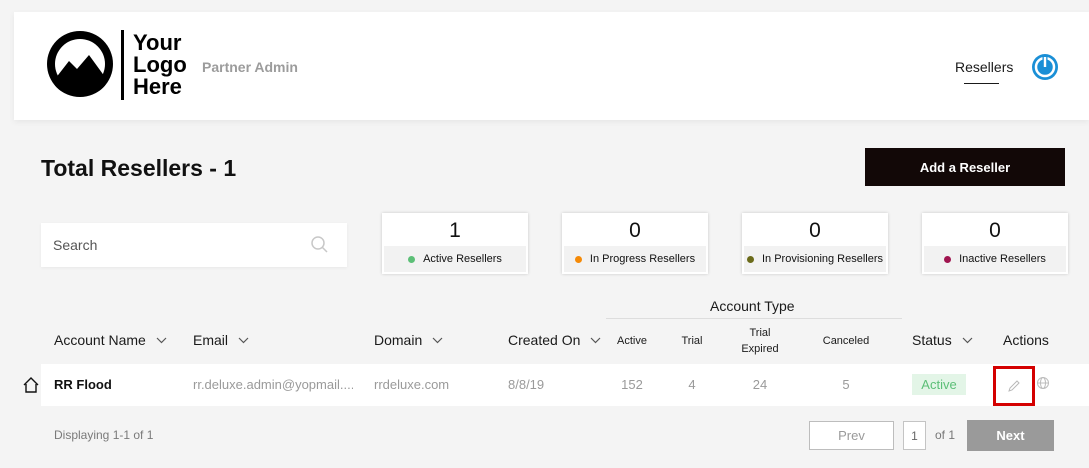 This screenshot has width=1089, height=468. Describe the element at coordinates (80, 64) in the screenshot. I see `logo-mountain-icon` at that location.